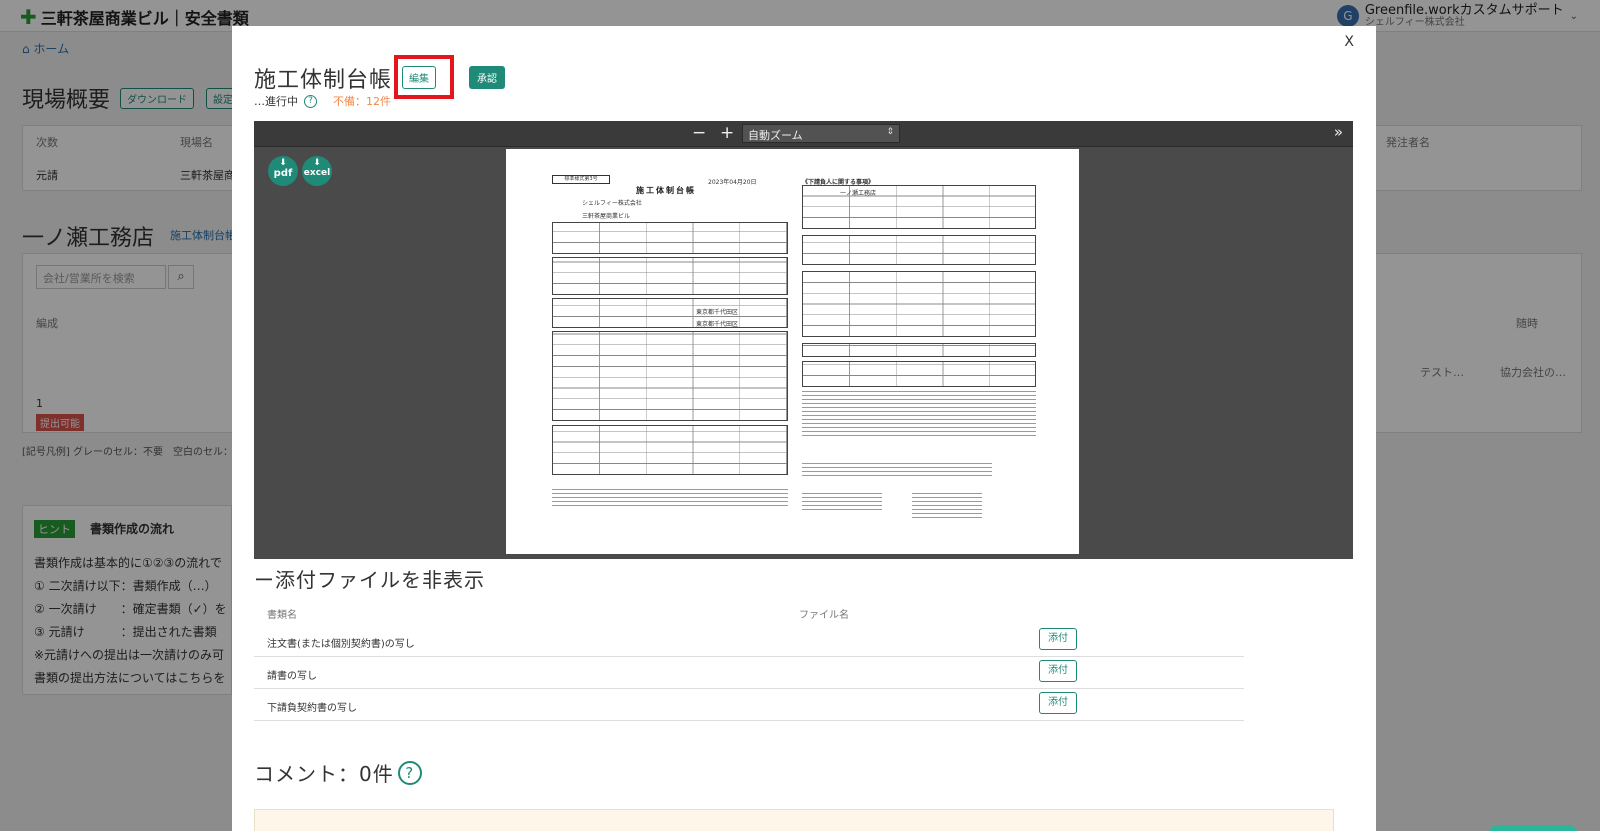 The width and height of the screenshot is (1600, 831). What do you see at coordinates (581, 179) in the screenshot?
I see `form-number: 標準様式第3号` at bounding box center [581, 179].